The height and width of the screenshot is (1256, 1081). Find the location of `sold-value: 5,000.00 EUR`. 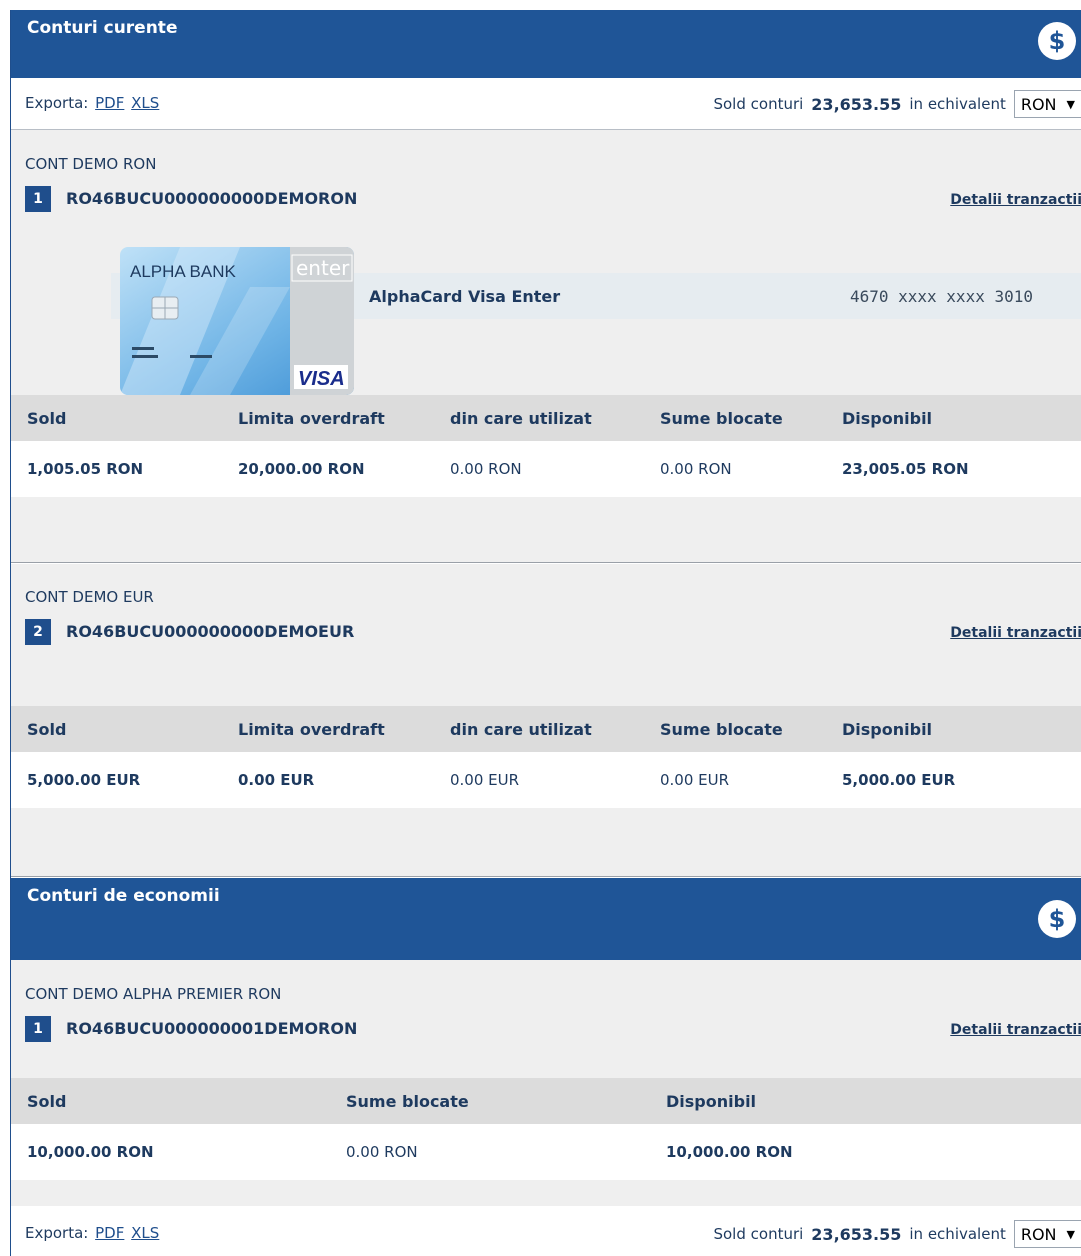

sold-value: 5,000.00 EUR is located at coordinates (116, 780).